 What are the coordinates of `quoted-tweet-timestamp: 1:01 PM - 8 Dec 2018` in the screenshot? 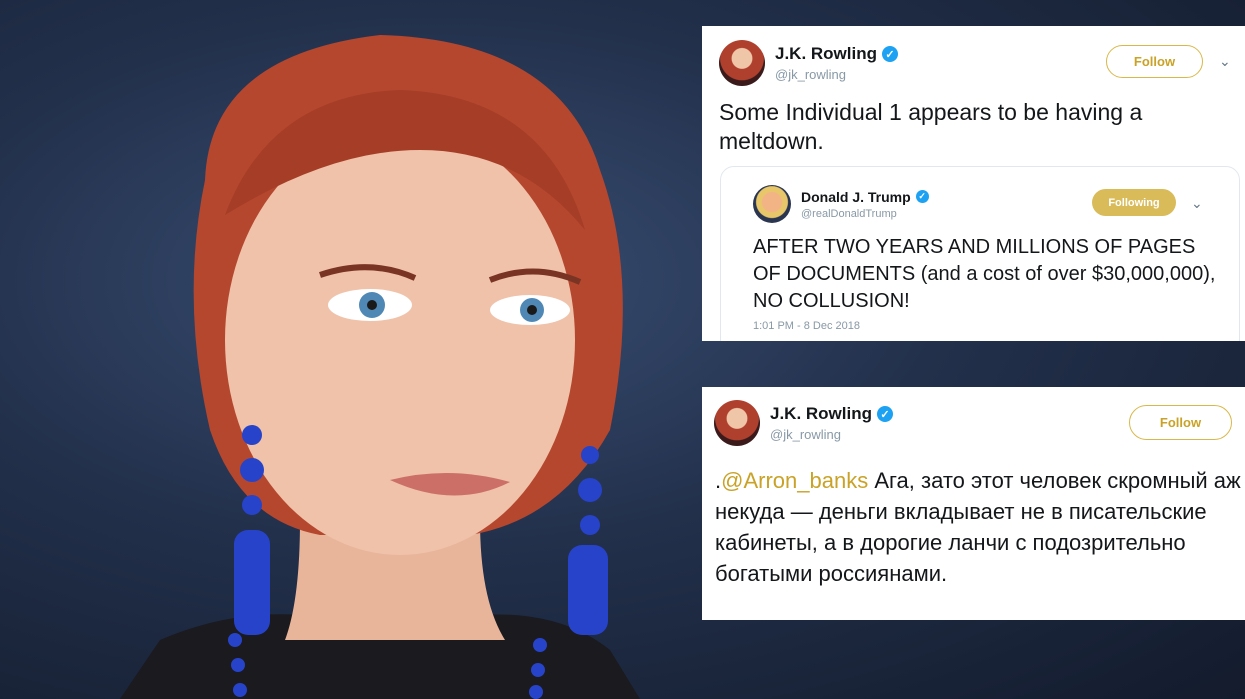 It's located at (806, 326).